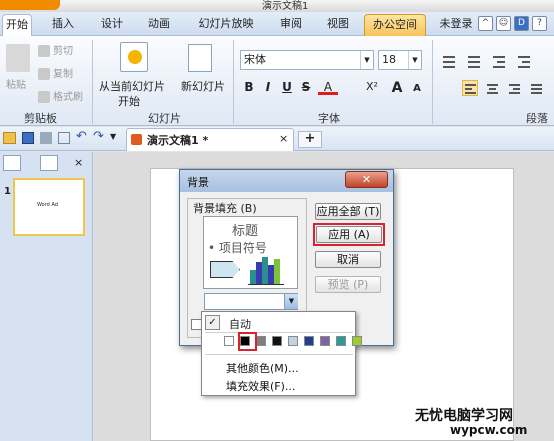  What do you see at coordinates (203, 86) in the screenshot?
I see `new-slide-button: 新幻灯片` at bounding box center [203, 86].